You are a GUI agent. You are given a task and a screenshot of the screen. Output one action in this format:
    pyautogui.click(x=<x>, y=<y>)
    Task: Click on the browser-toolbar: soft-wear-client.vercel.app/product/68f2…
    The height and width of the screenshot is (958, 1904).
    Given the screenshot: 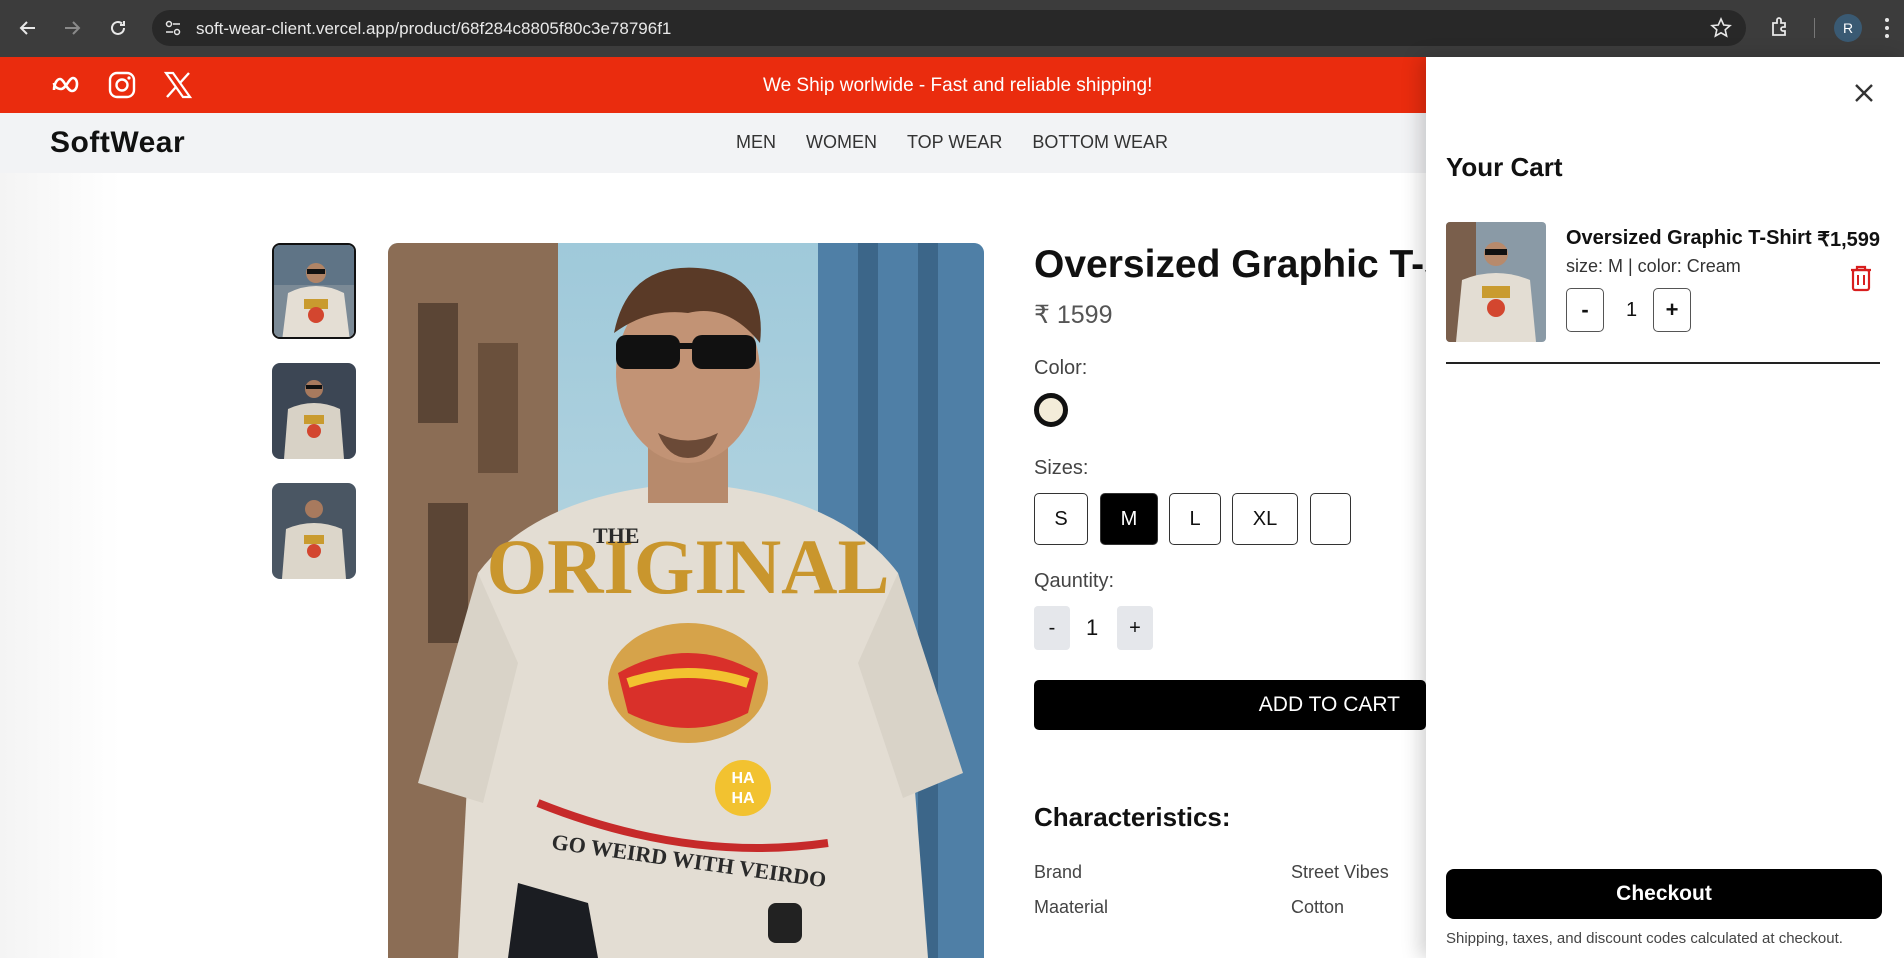 What is the action you would take?
    pyautogui.click(x=952, y=28)
    